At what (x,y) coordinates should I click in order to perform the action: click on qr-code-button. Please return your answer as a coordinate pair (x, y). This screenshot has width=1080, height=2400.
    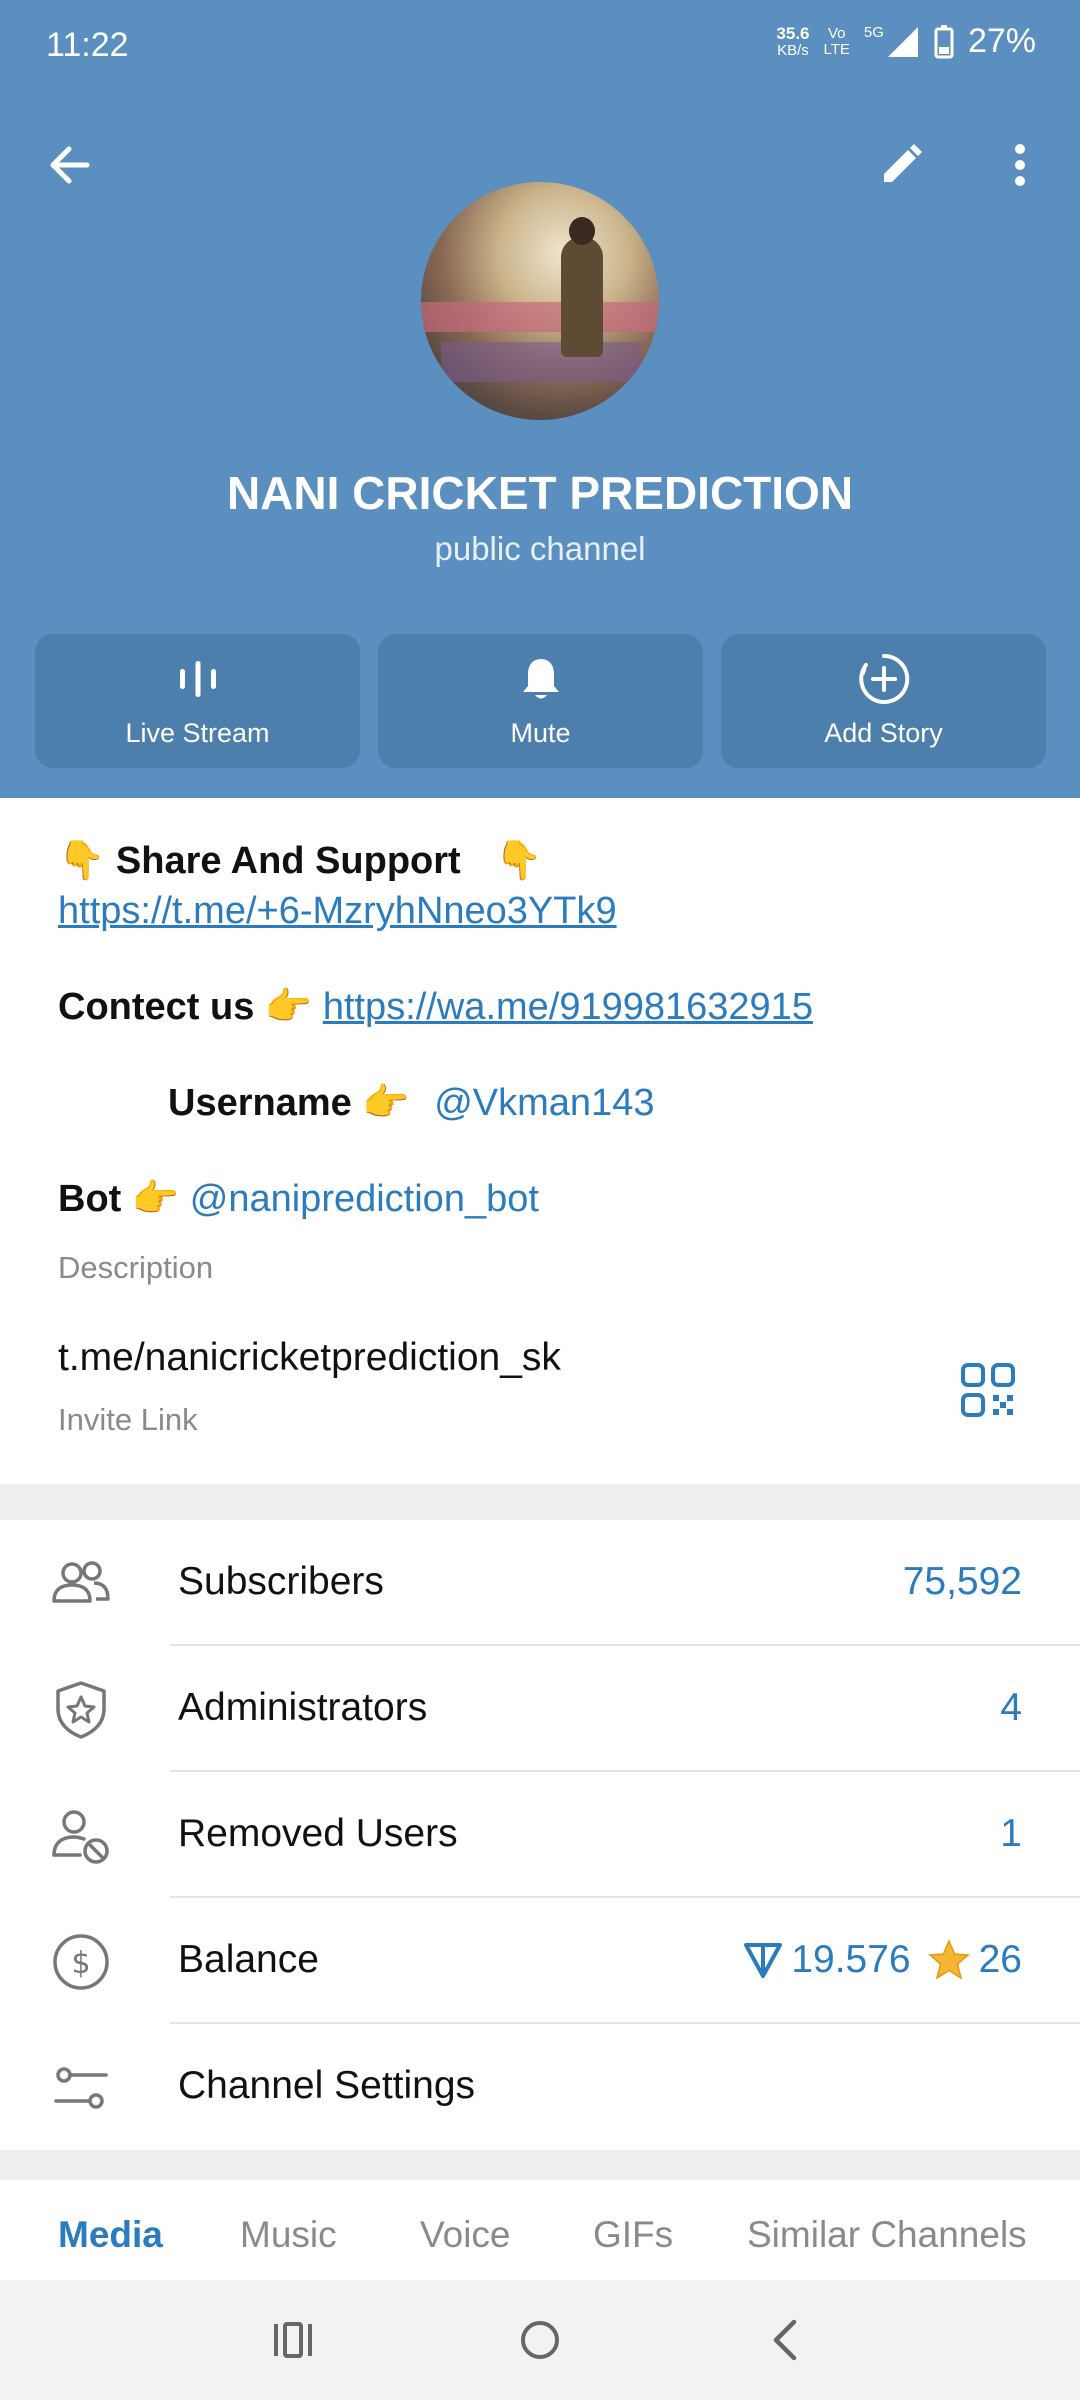
    Looking at the image, I should click on (988, 1390).